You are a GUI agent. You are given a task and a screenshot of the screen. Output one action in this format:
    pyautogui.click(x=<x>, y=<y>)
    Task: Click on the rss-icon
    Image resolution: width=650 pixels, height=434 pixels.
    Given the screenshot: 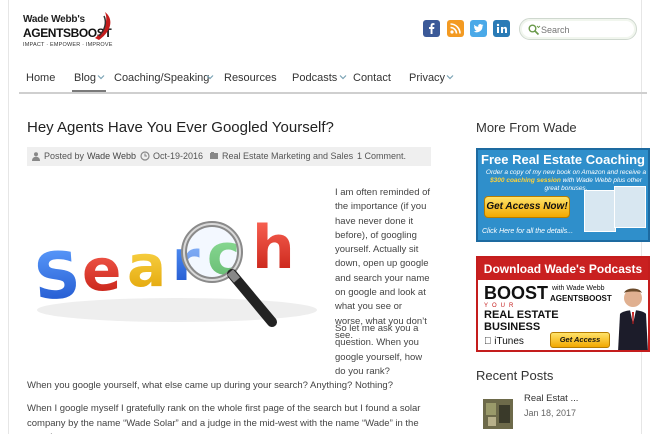 What is the action you would take?
    pyautogui.click(x=455, y=28)
    